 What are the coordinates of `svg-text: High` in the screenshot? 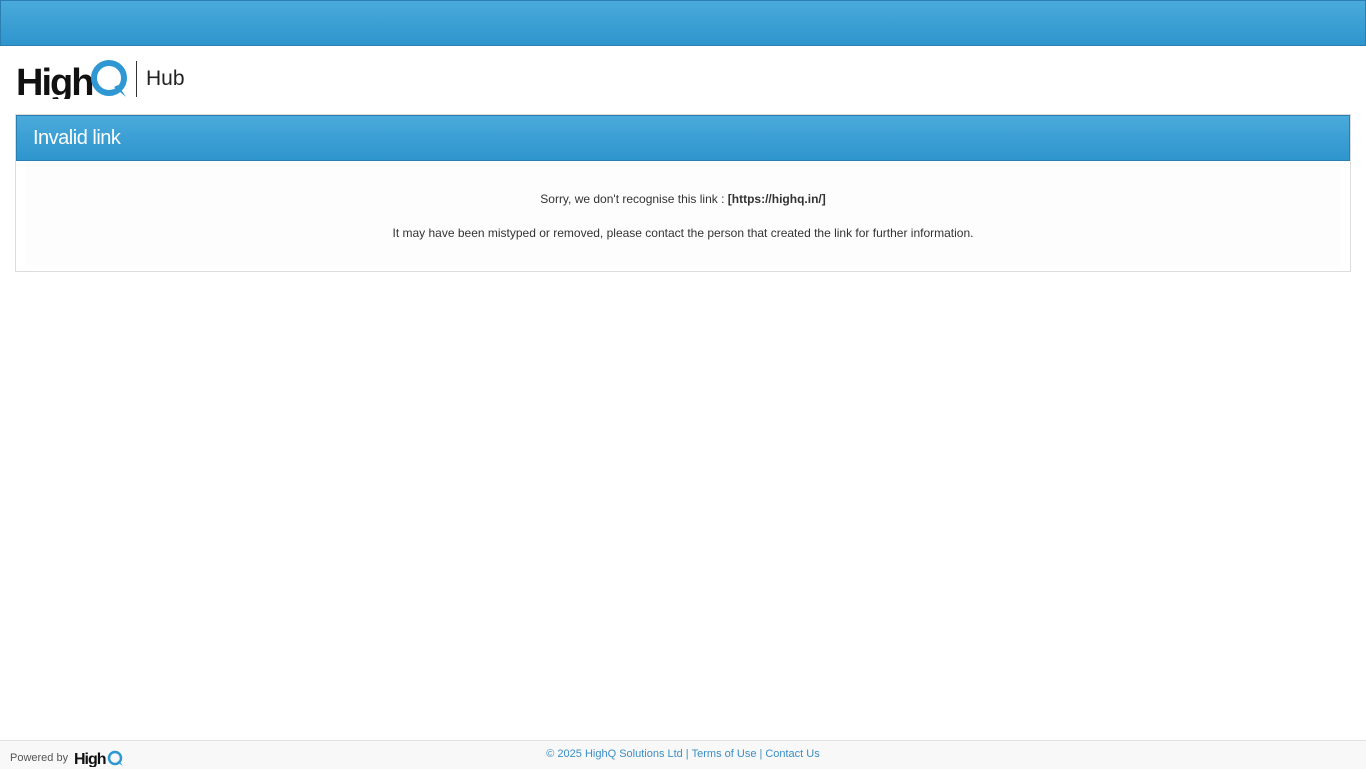 It's located at (54, 80).